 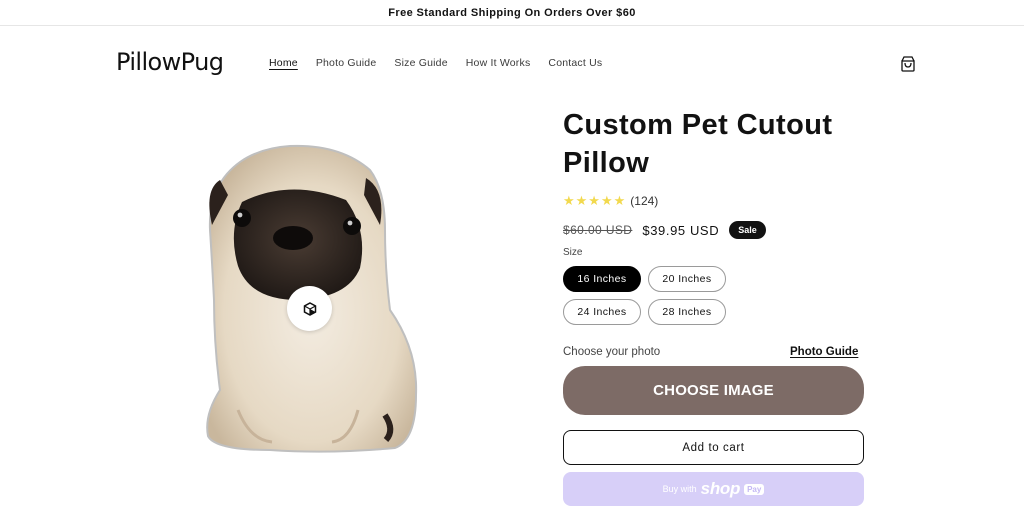 I want to click on sale-badge: Sale, so click(x=747, y=230).